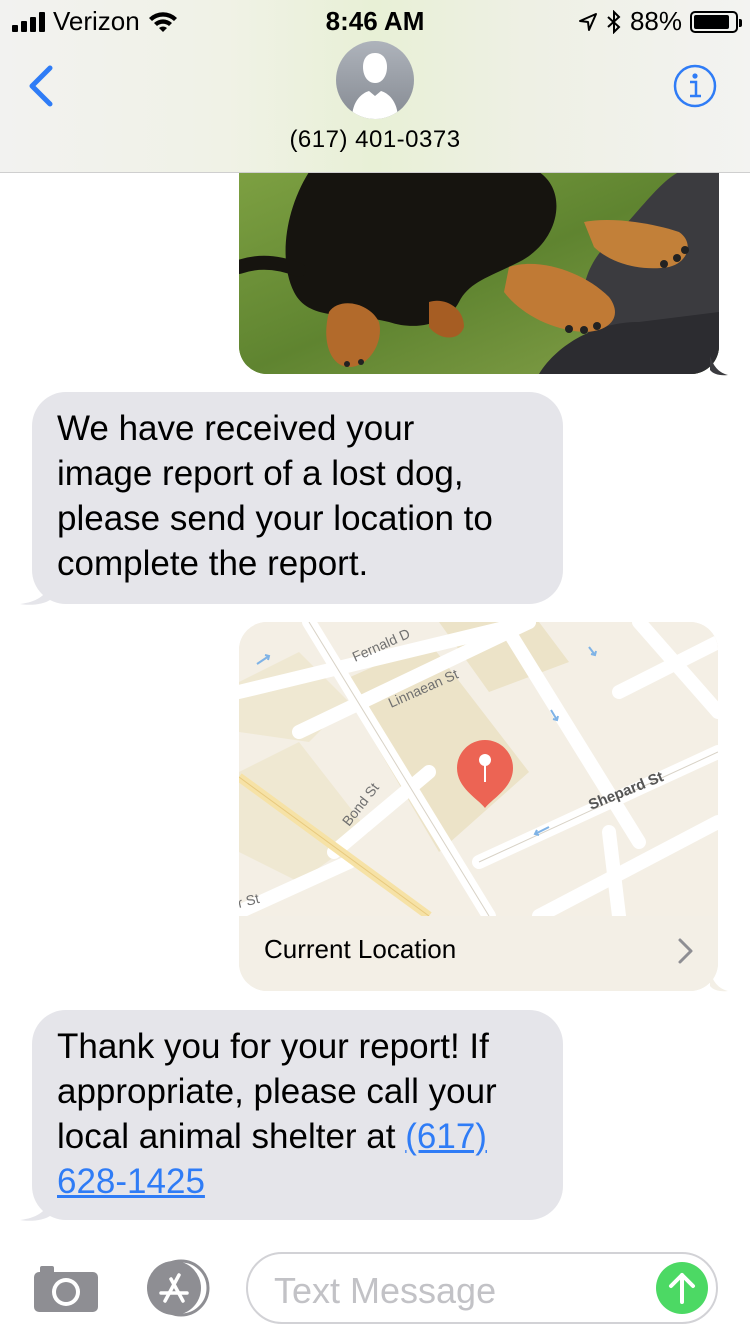 This screenshot has height=1334, width=750. I want to click on app-store-button, so click(176, 1288).